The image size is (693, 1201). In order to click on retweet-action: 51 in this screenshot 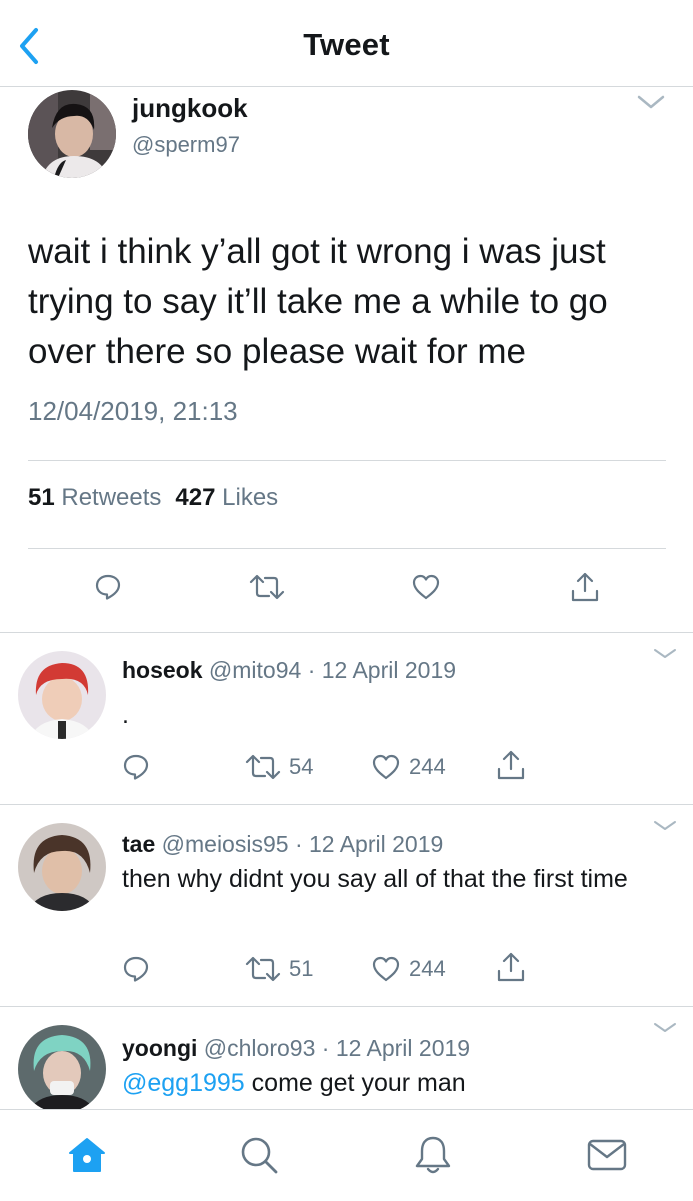, I will do `click(279, 969)`.